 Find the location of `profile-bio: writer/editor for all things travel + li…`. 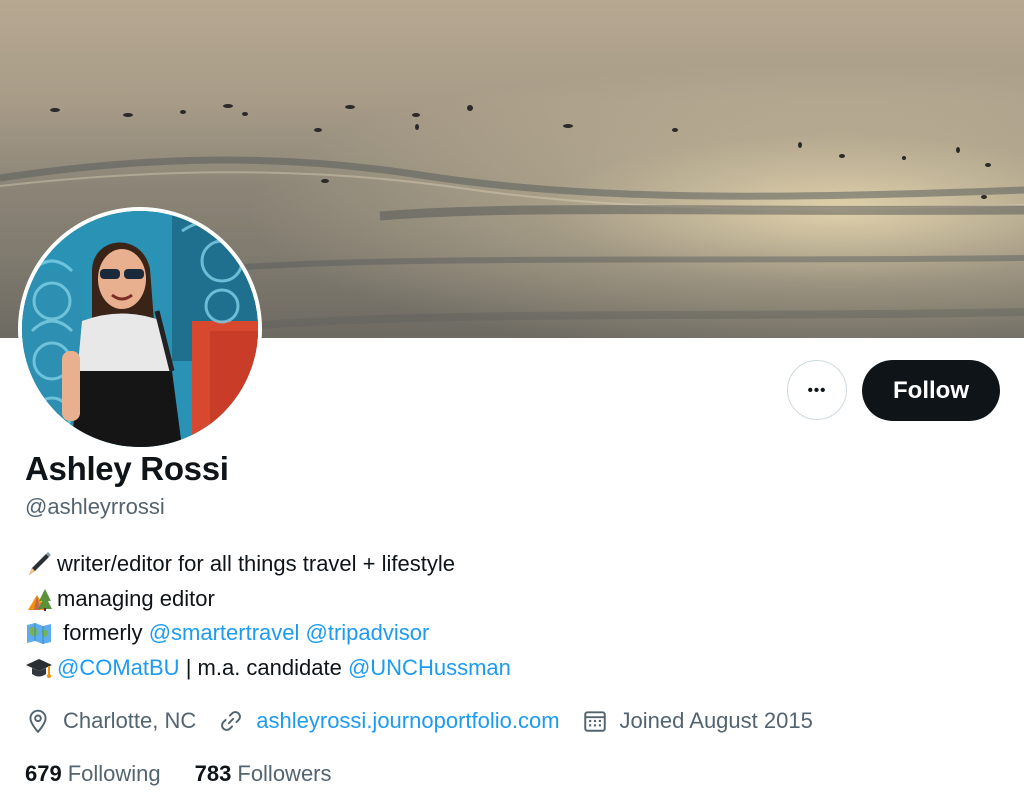

profile-bio: writer/editor for all things travel + li… is located at coordinates (268, 616).